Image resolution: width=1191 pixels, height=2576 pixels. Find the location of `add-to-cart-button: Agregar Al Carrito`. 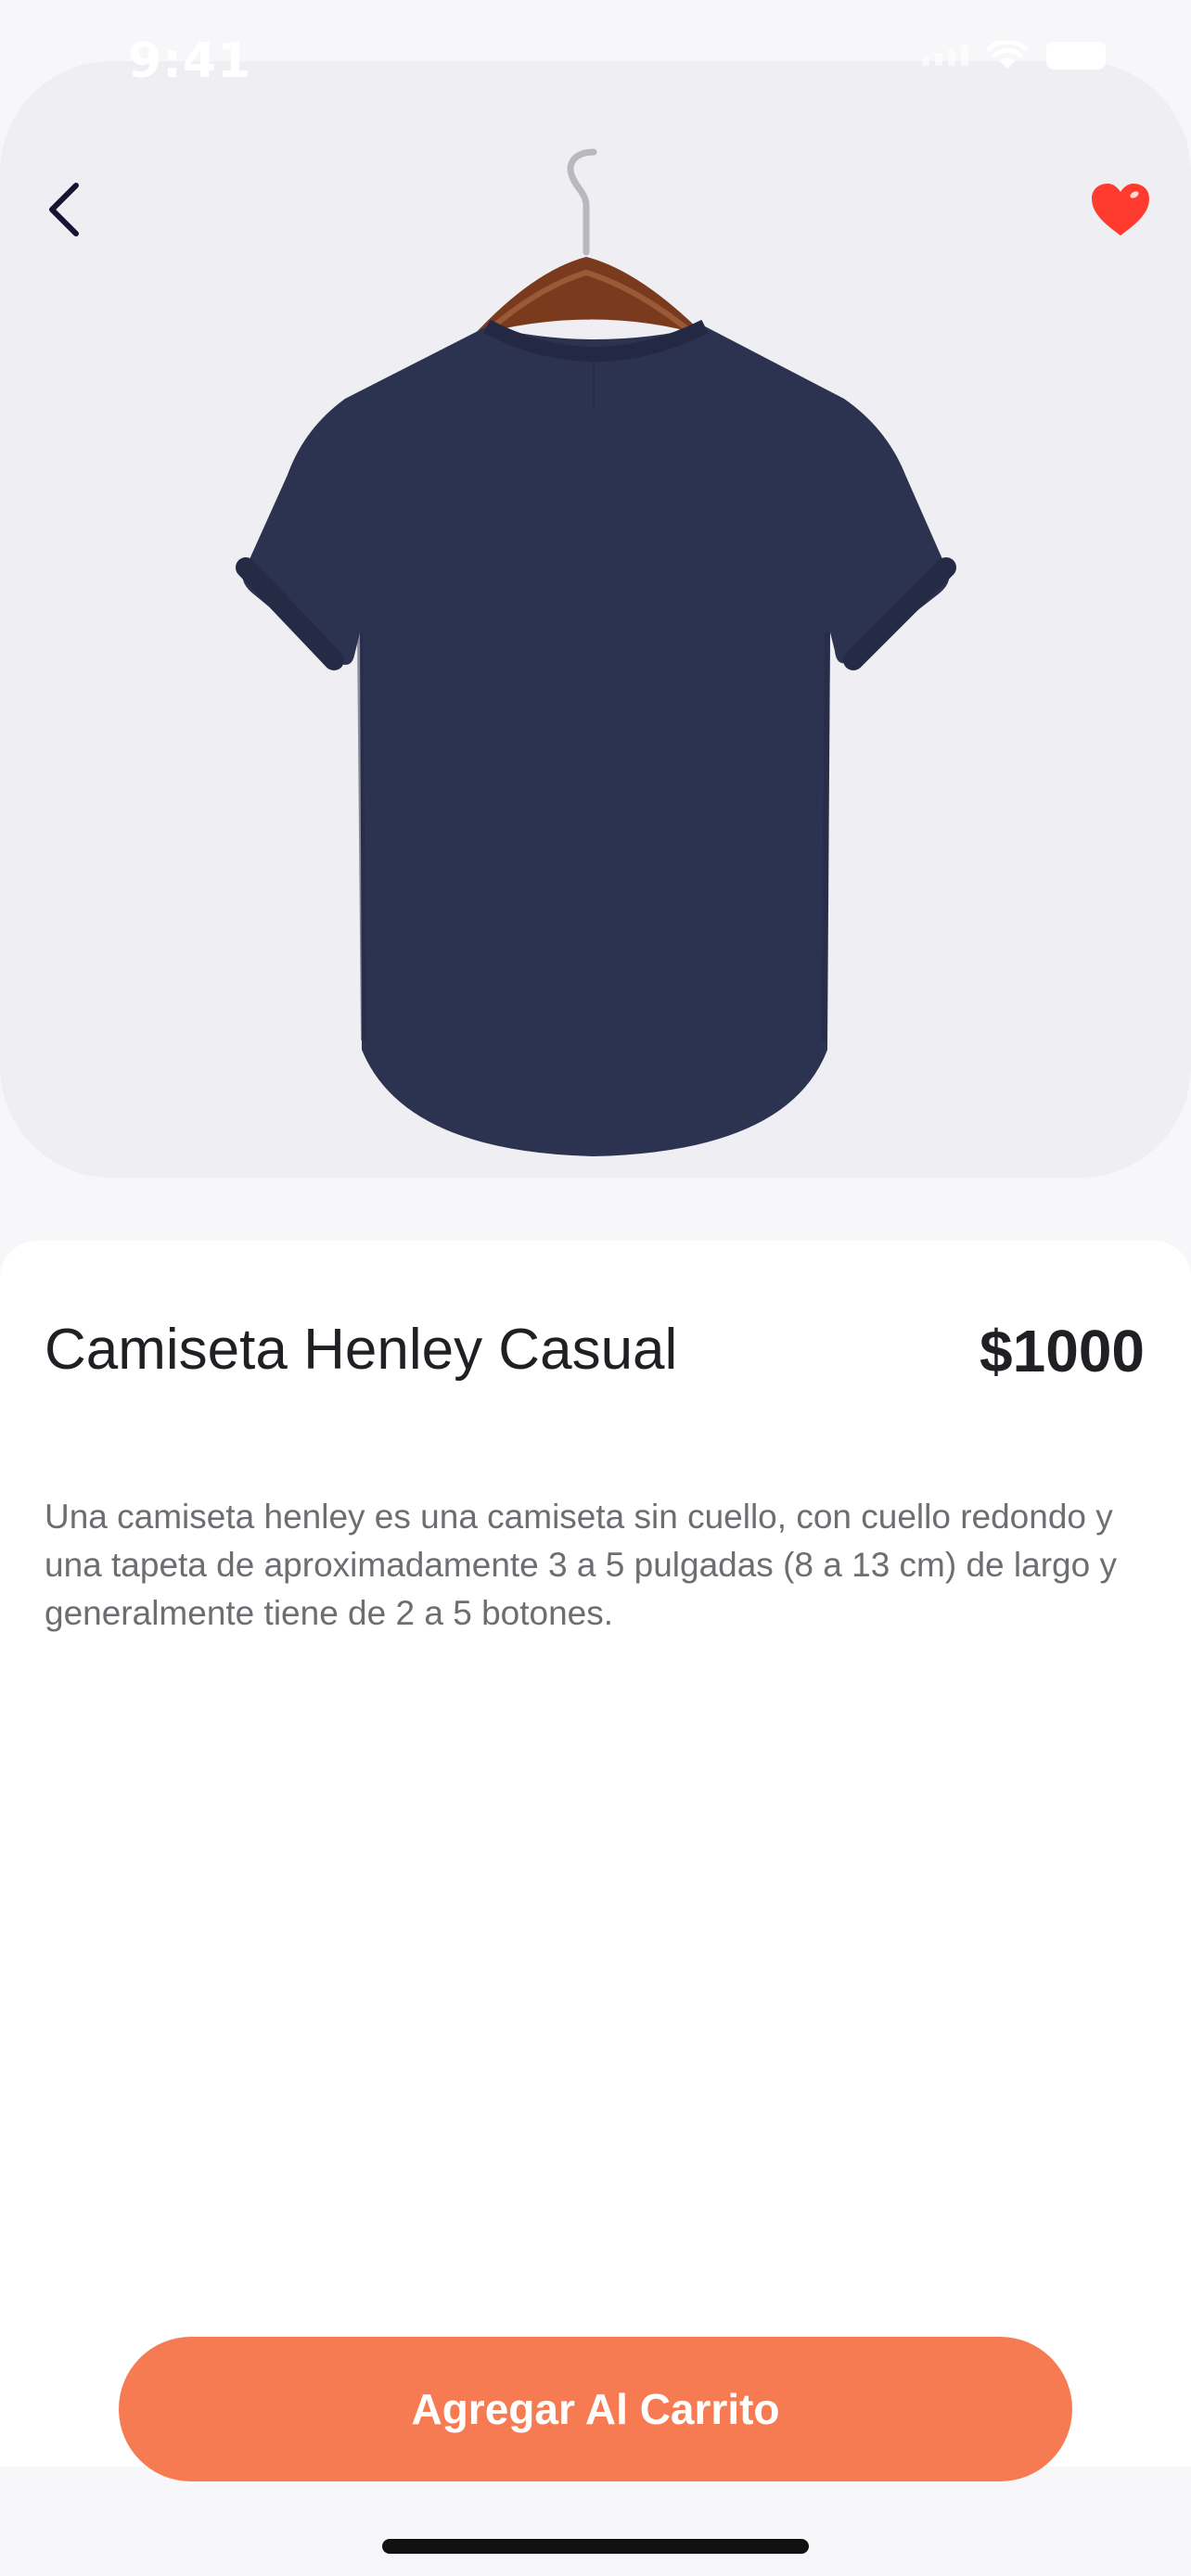

add-to-cart-button: Agregar Al Carrito is located at coordinates (595, 2409).